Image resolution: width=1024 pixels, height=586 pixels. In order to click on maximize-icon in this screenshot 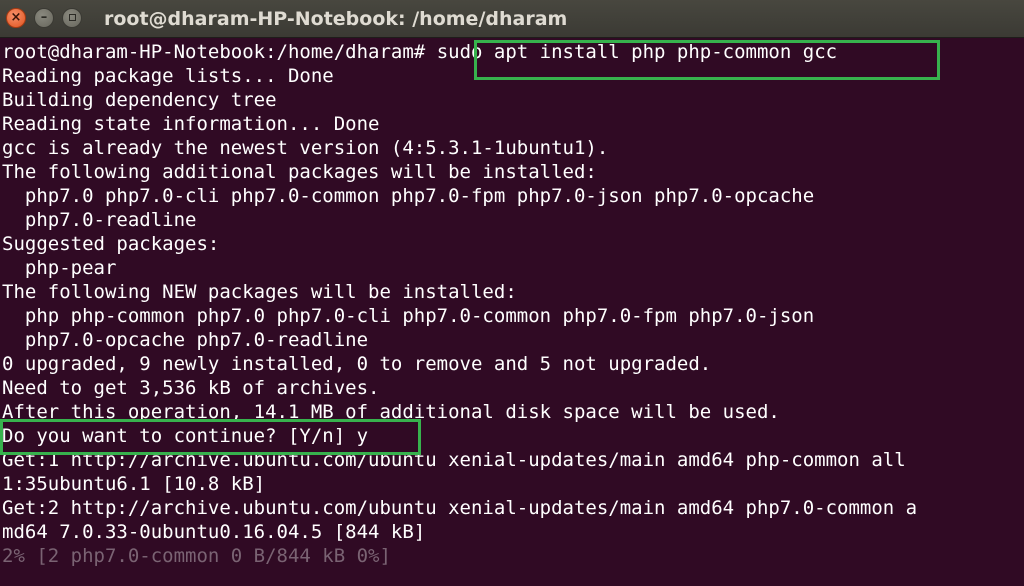, I will do `click(72, 17)`.